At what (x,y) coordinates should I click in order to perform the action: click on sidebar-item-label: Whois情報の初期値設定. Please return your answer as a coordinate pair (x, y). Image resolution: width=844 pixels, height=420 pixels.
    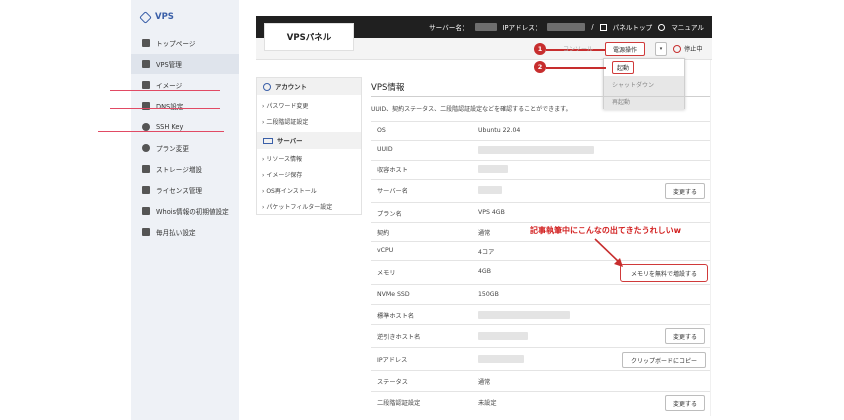
    Looking at the image, I should click on (192, 212).